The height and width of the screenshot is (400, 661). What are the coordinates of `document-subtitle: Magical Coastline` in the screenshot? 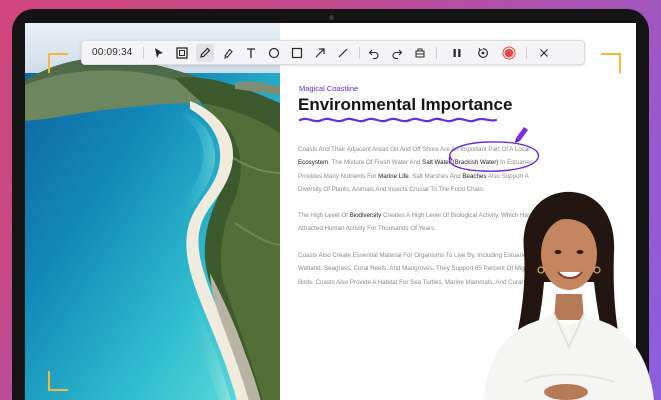 It's located at (329, 88).